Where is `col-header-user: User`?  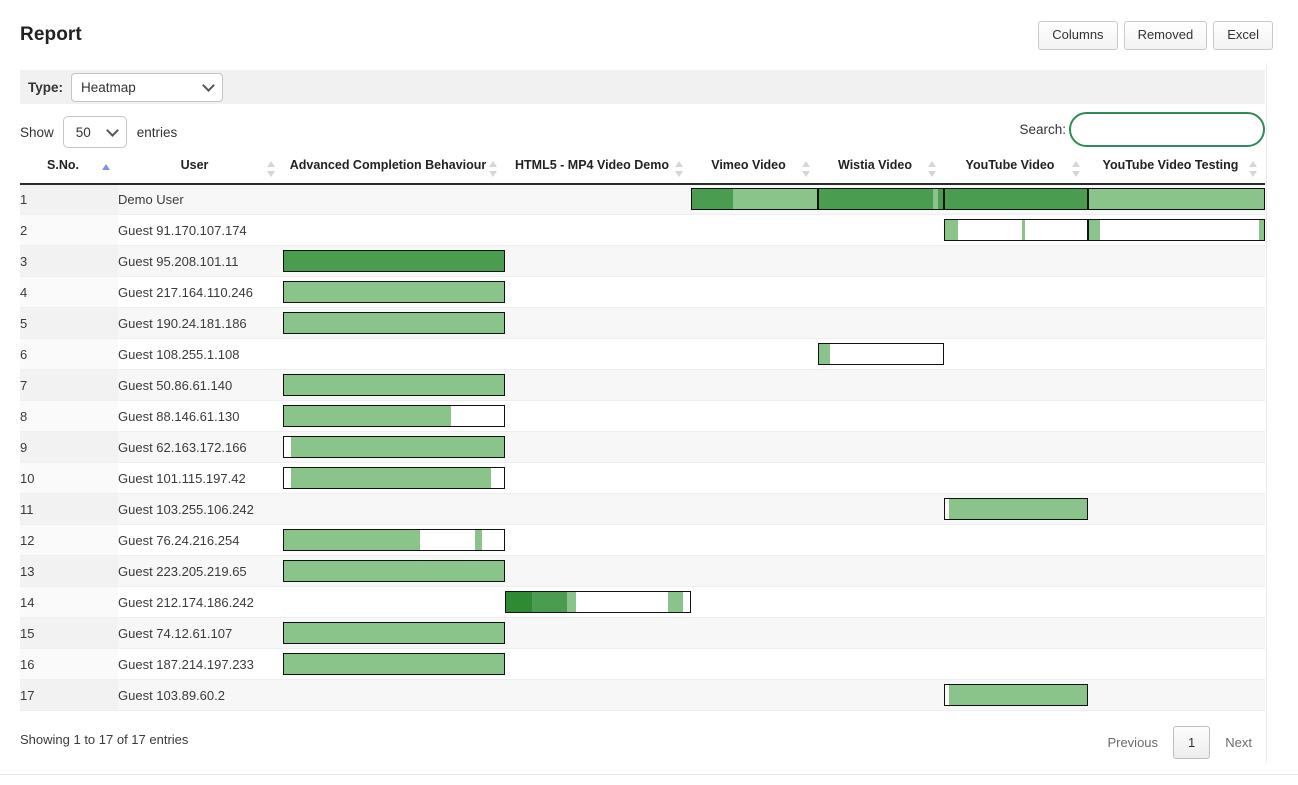
col-header-user: User is located at coordinates (200, 170).